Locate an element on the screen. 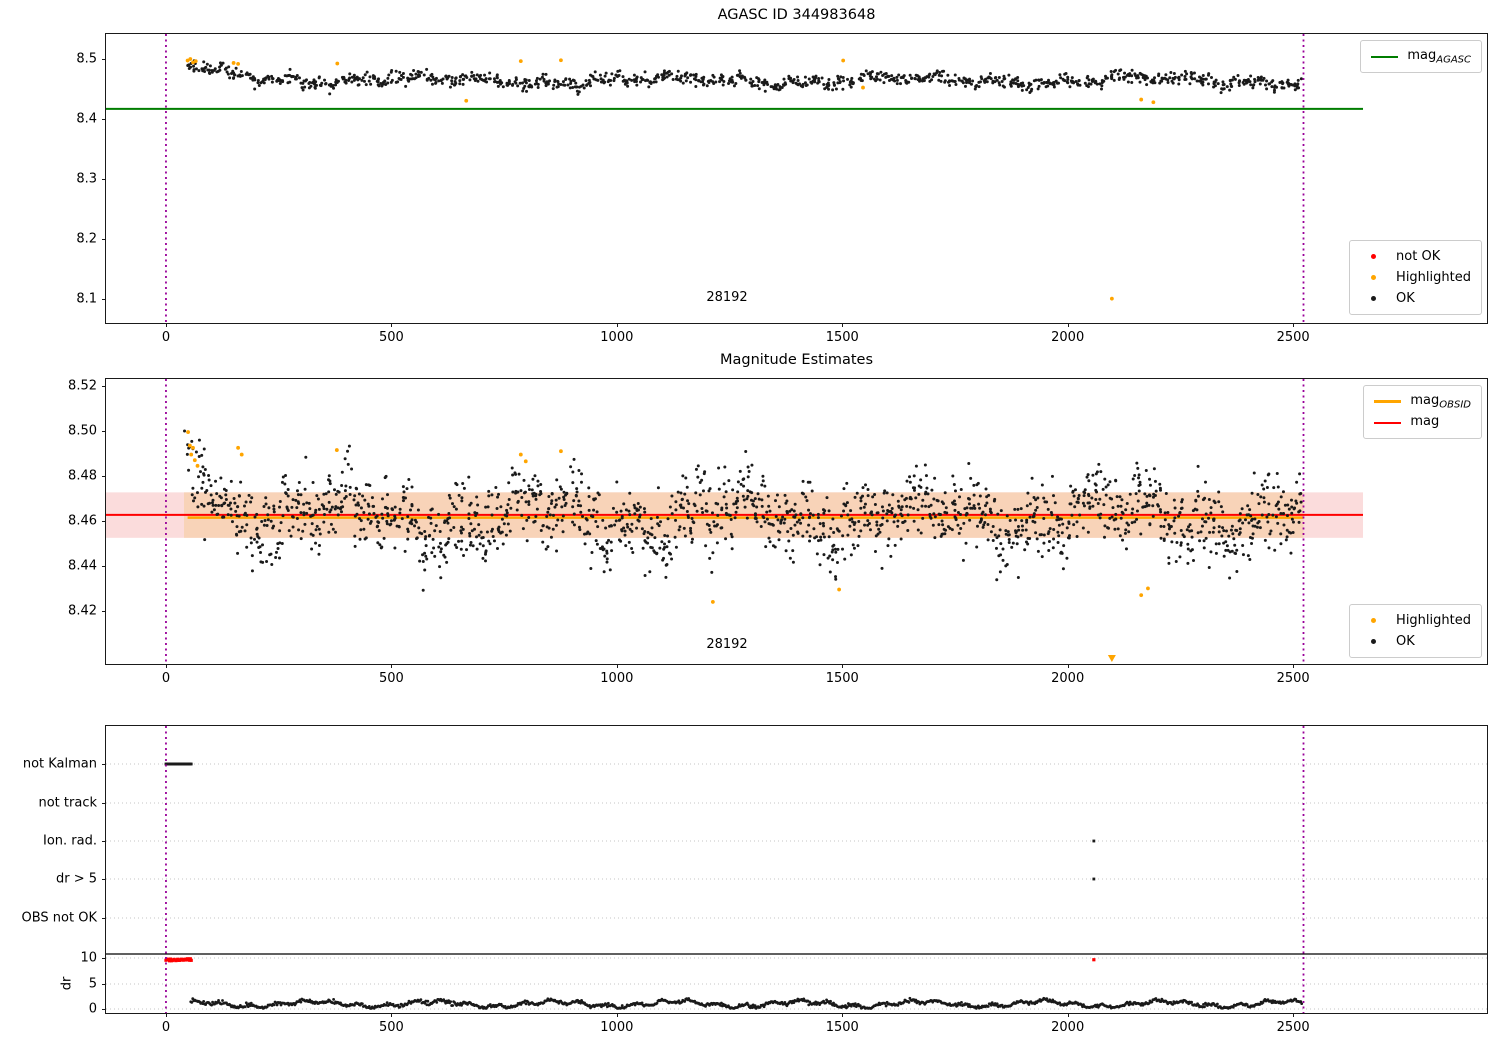  orange-line-swatch is located at coordinates (1388, 401).